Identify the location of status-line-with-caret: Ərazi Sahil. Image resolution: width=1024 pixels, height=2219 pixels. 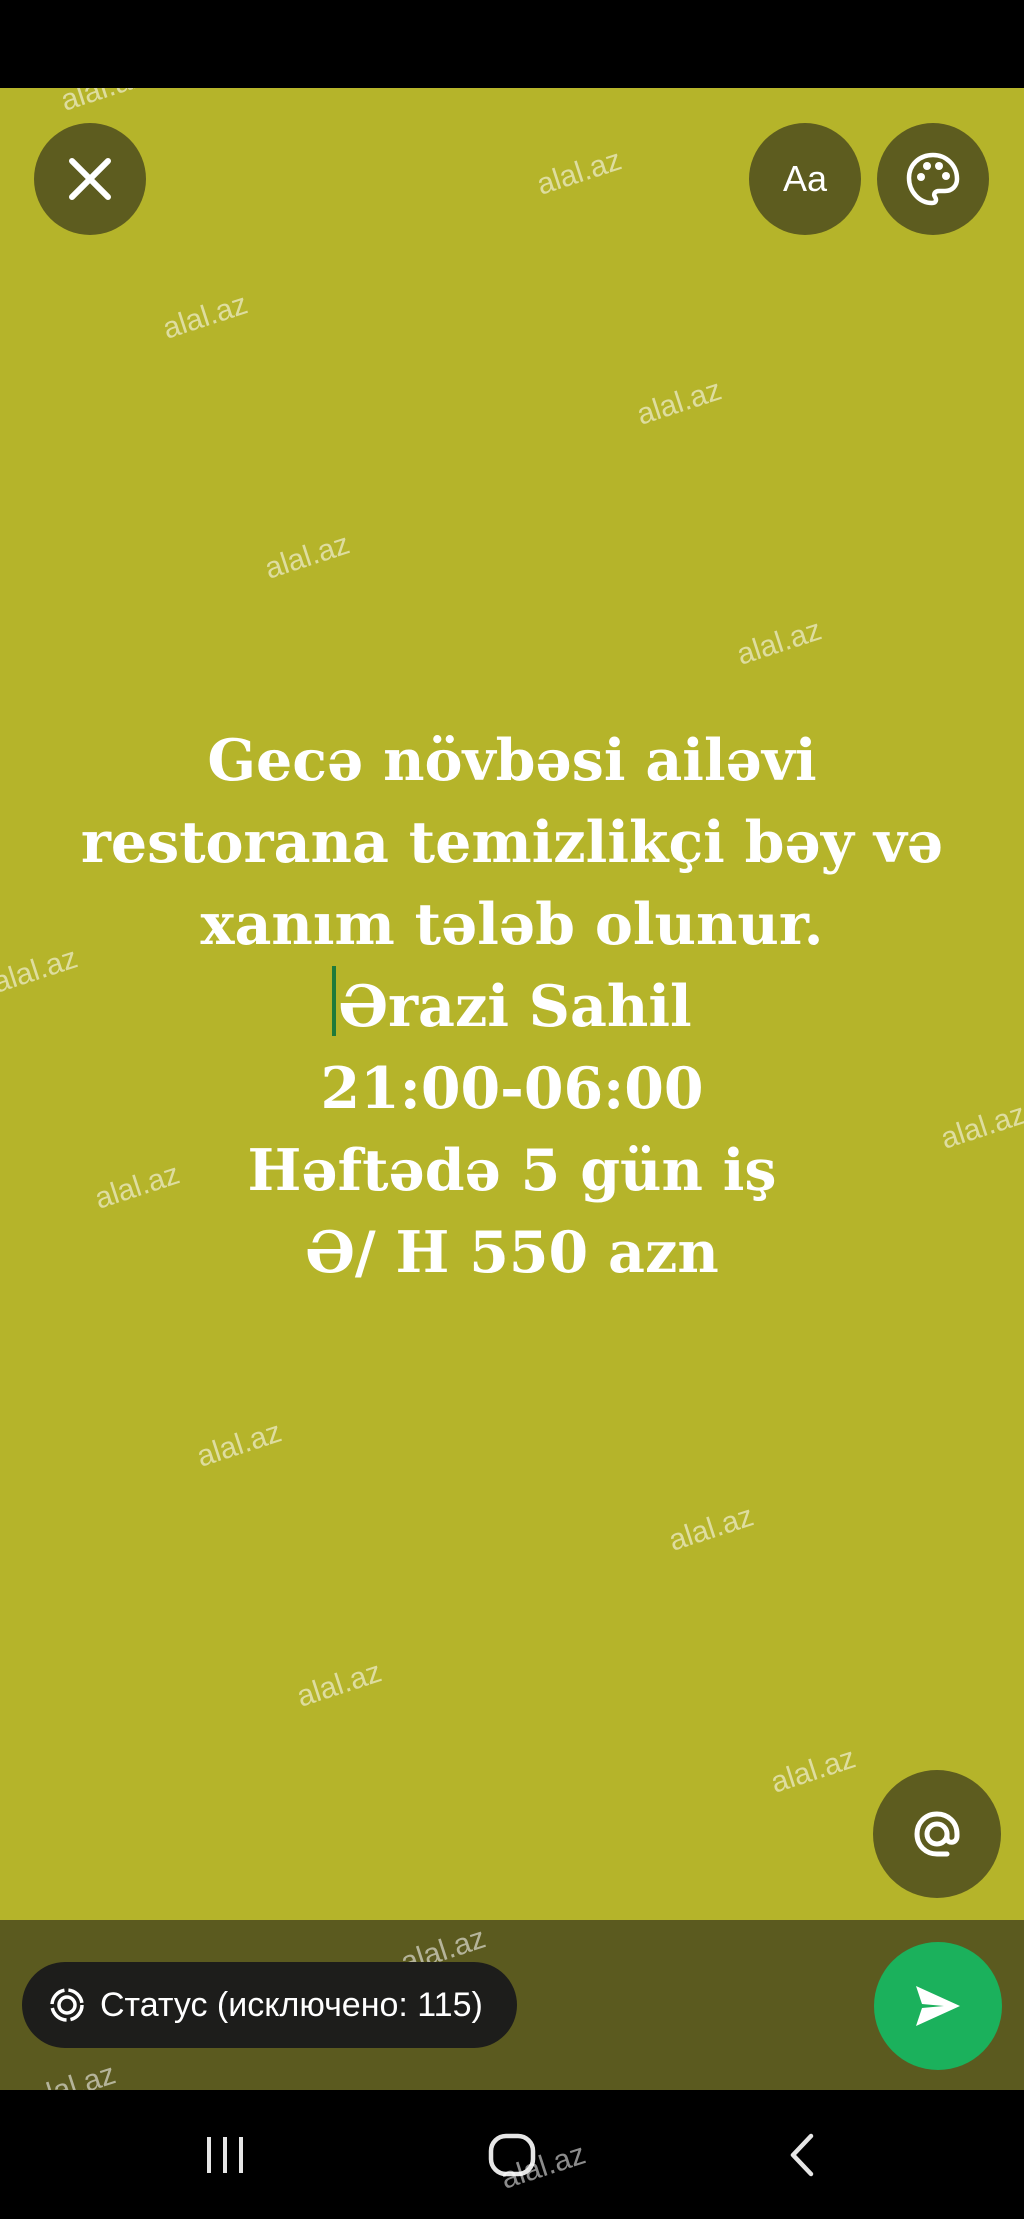
(512, 1007).